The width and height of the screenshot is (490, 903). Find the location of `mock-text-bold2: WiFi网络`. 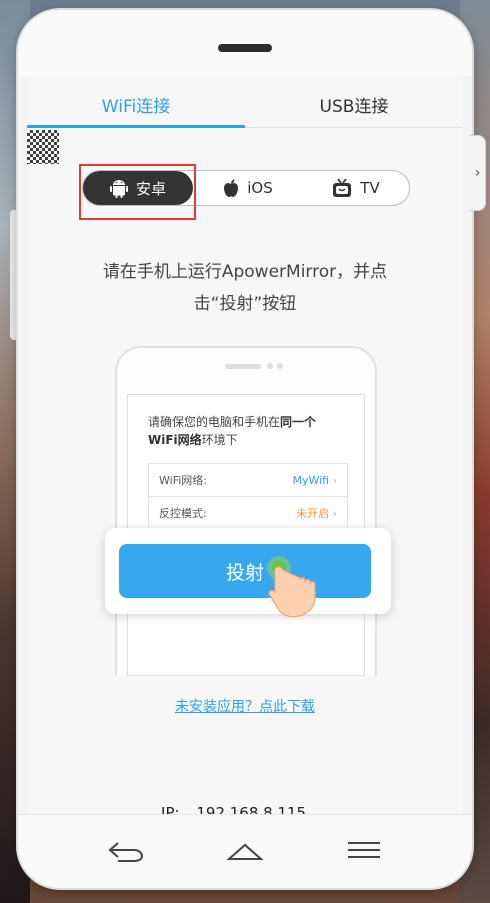

mock-text-bold2: WiFi网络 is located at coordinates (175, 440).